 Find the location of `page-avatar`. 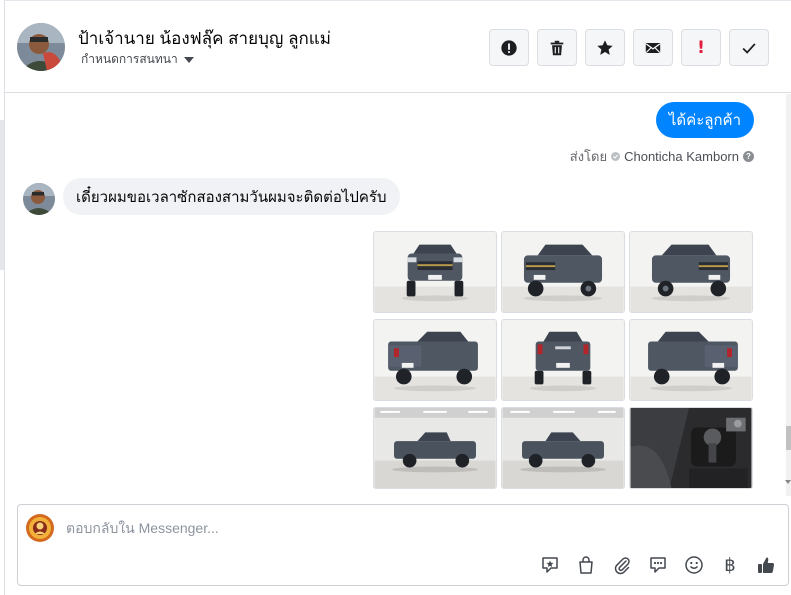

page-avatar is located at coordinates (40, 528).